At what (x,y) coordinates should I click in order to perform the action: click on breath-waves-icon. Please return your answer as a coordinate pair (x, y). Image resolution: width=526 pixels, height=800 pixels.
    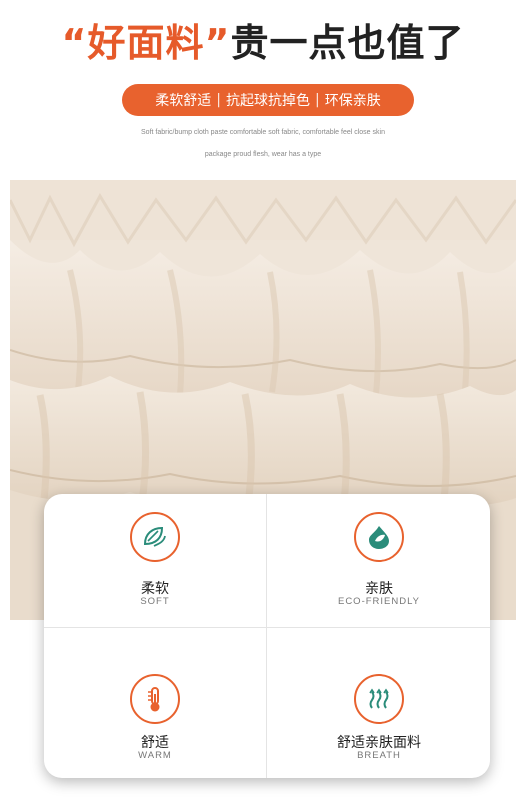
    Looking at the image, I should click on (379, 699).